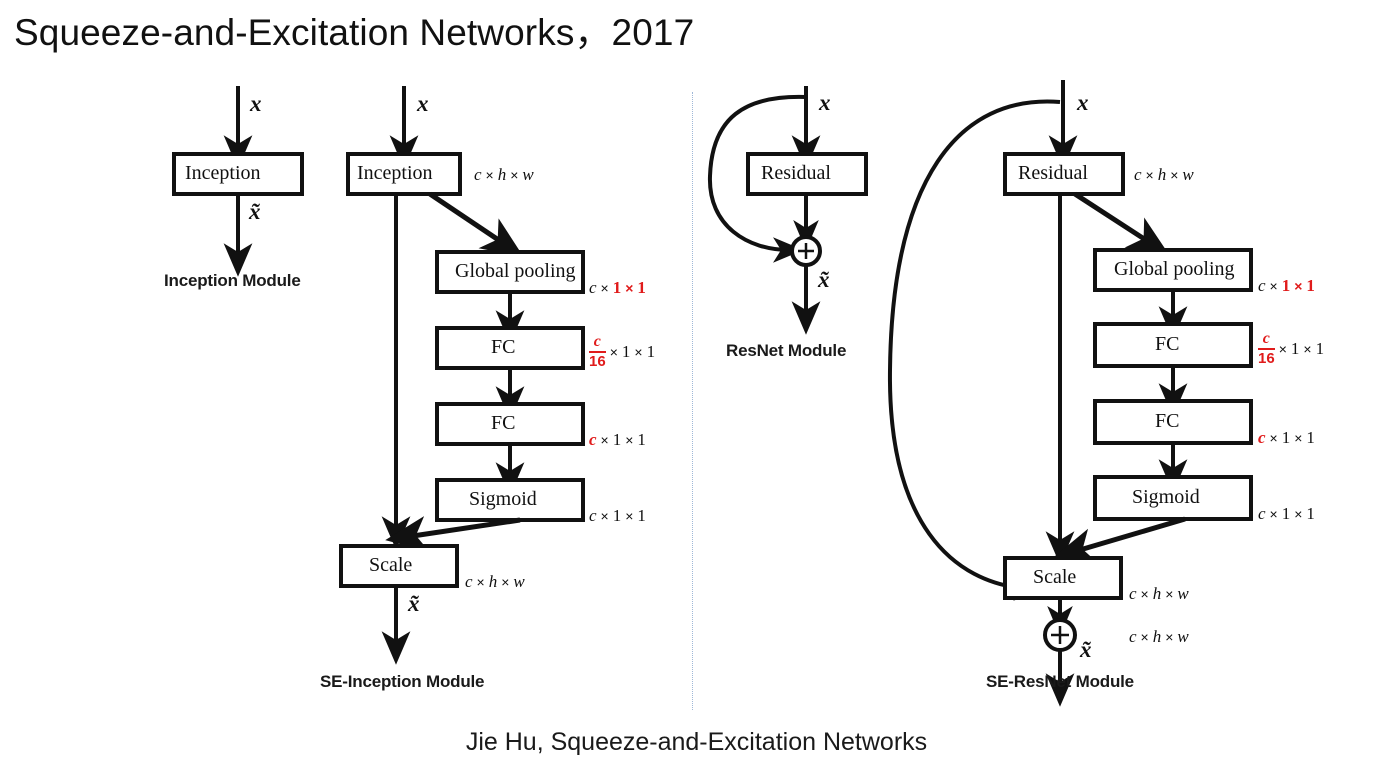 The image size is (1393, 783). What do you see at coordinates (515, 271) in the screenshot?
I see `block-label-global-pooling: Global pooling` at bounding box center [515, 271].